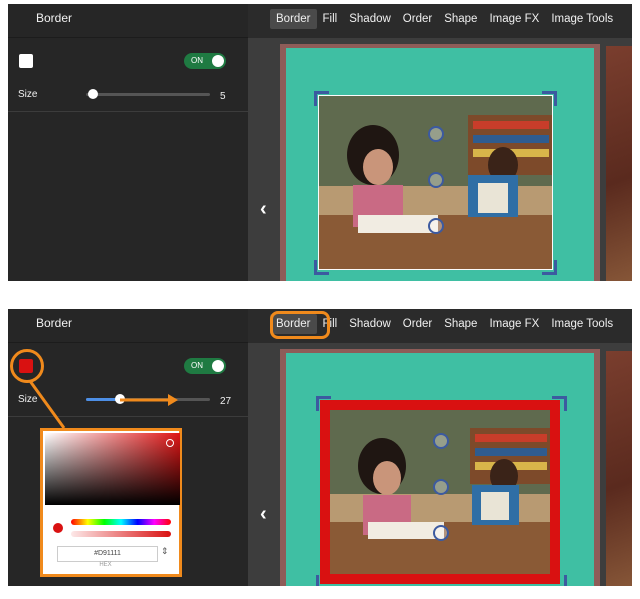  Describe the element at coordinates (103, 404) in the screenshot. I see `tutorial-arrows` at that location.